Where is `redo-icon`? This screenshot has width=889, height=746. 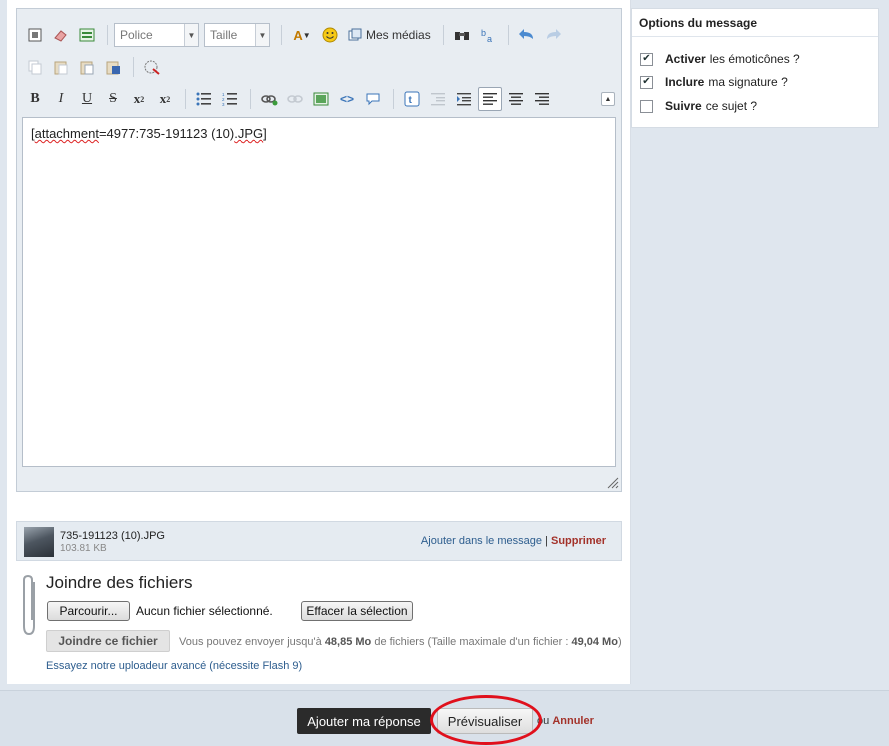 redo-icon is located at coordinates (553, 35).